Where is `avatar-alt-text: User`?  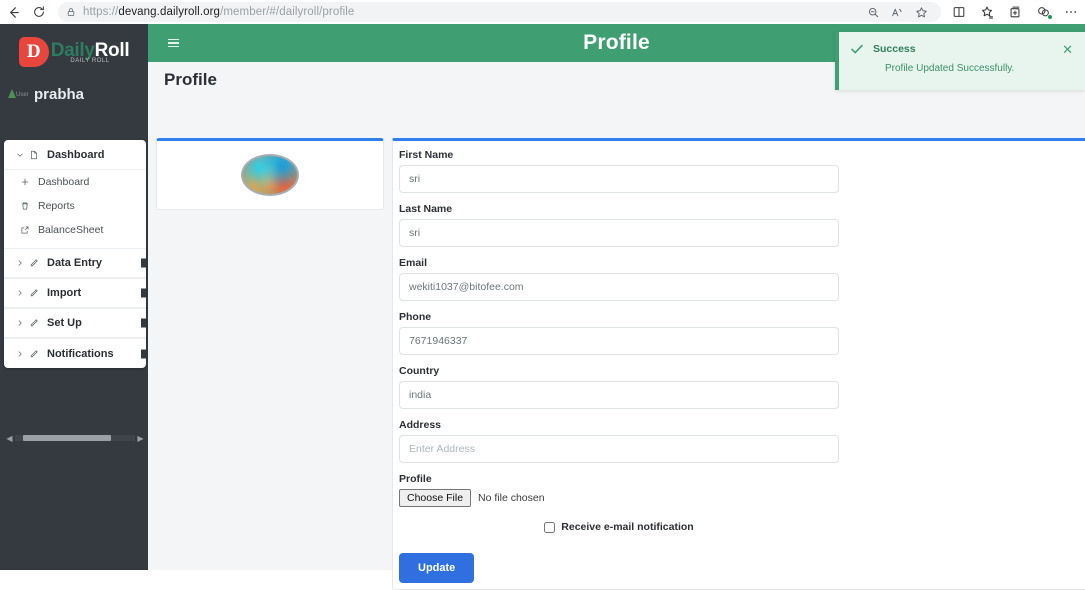 avatar-alt-text: User is located at coordinates (22, 94).